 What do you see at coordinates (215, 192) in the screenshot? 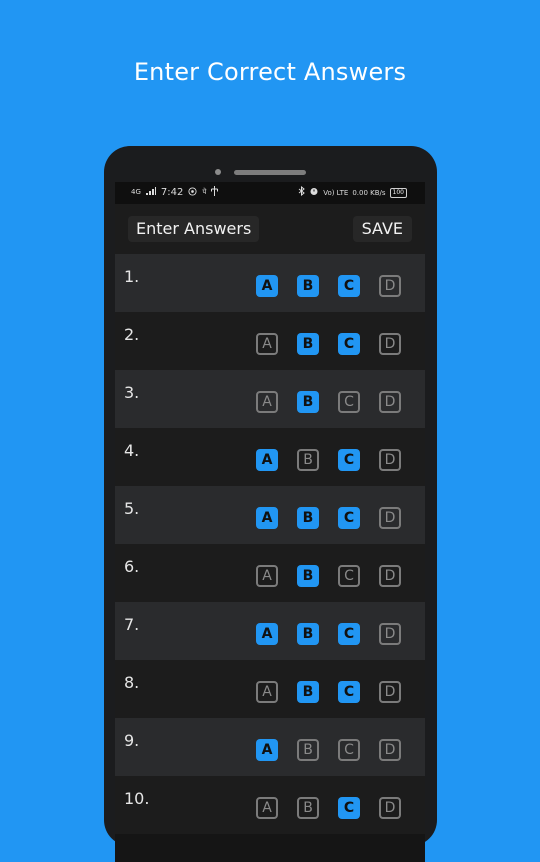
I see `usb-icon` at bounding box center [215, 192].